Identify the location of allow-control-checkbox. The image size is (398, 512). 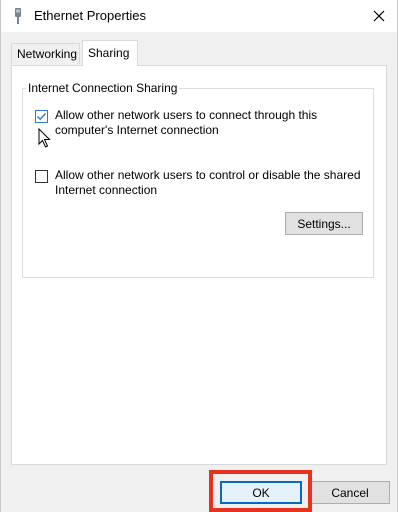
(41, 176).